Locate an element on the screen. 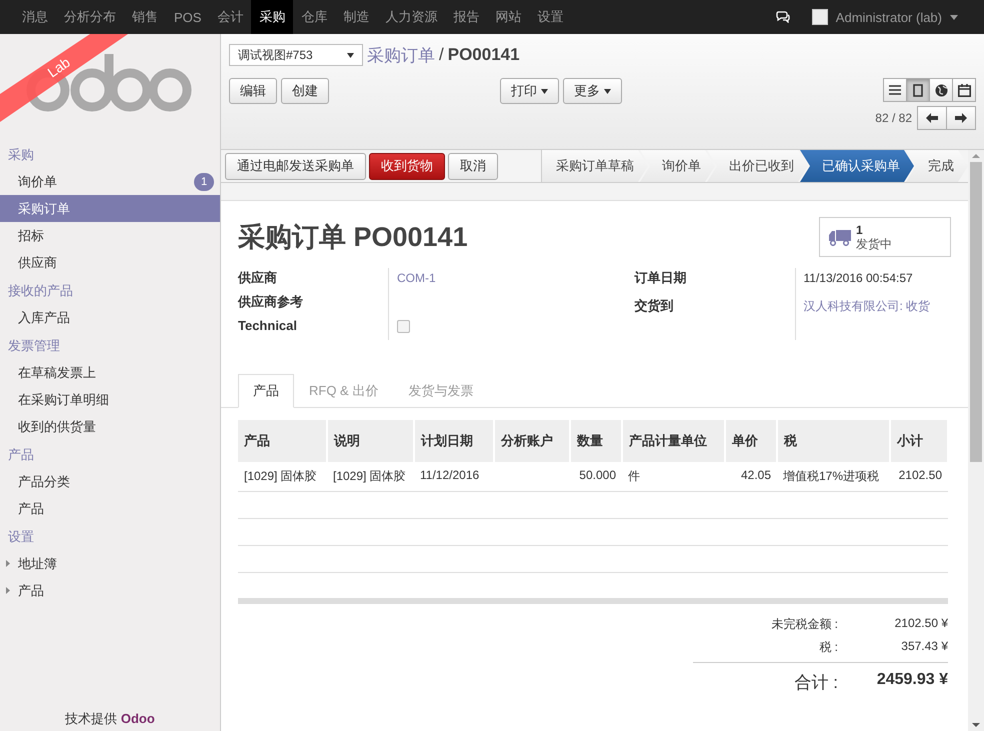 Image resolution: width=984 pixels, height=731 pixels. menu-label: 产品分类 is located at coordinates (44, 481).